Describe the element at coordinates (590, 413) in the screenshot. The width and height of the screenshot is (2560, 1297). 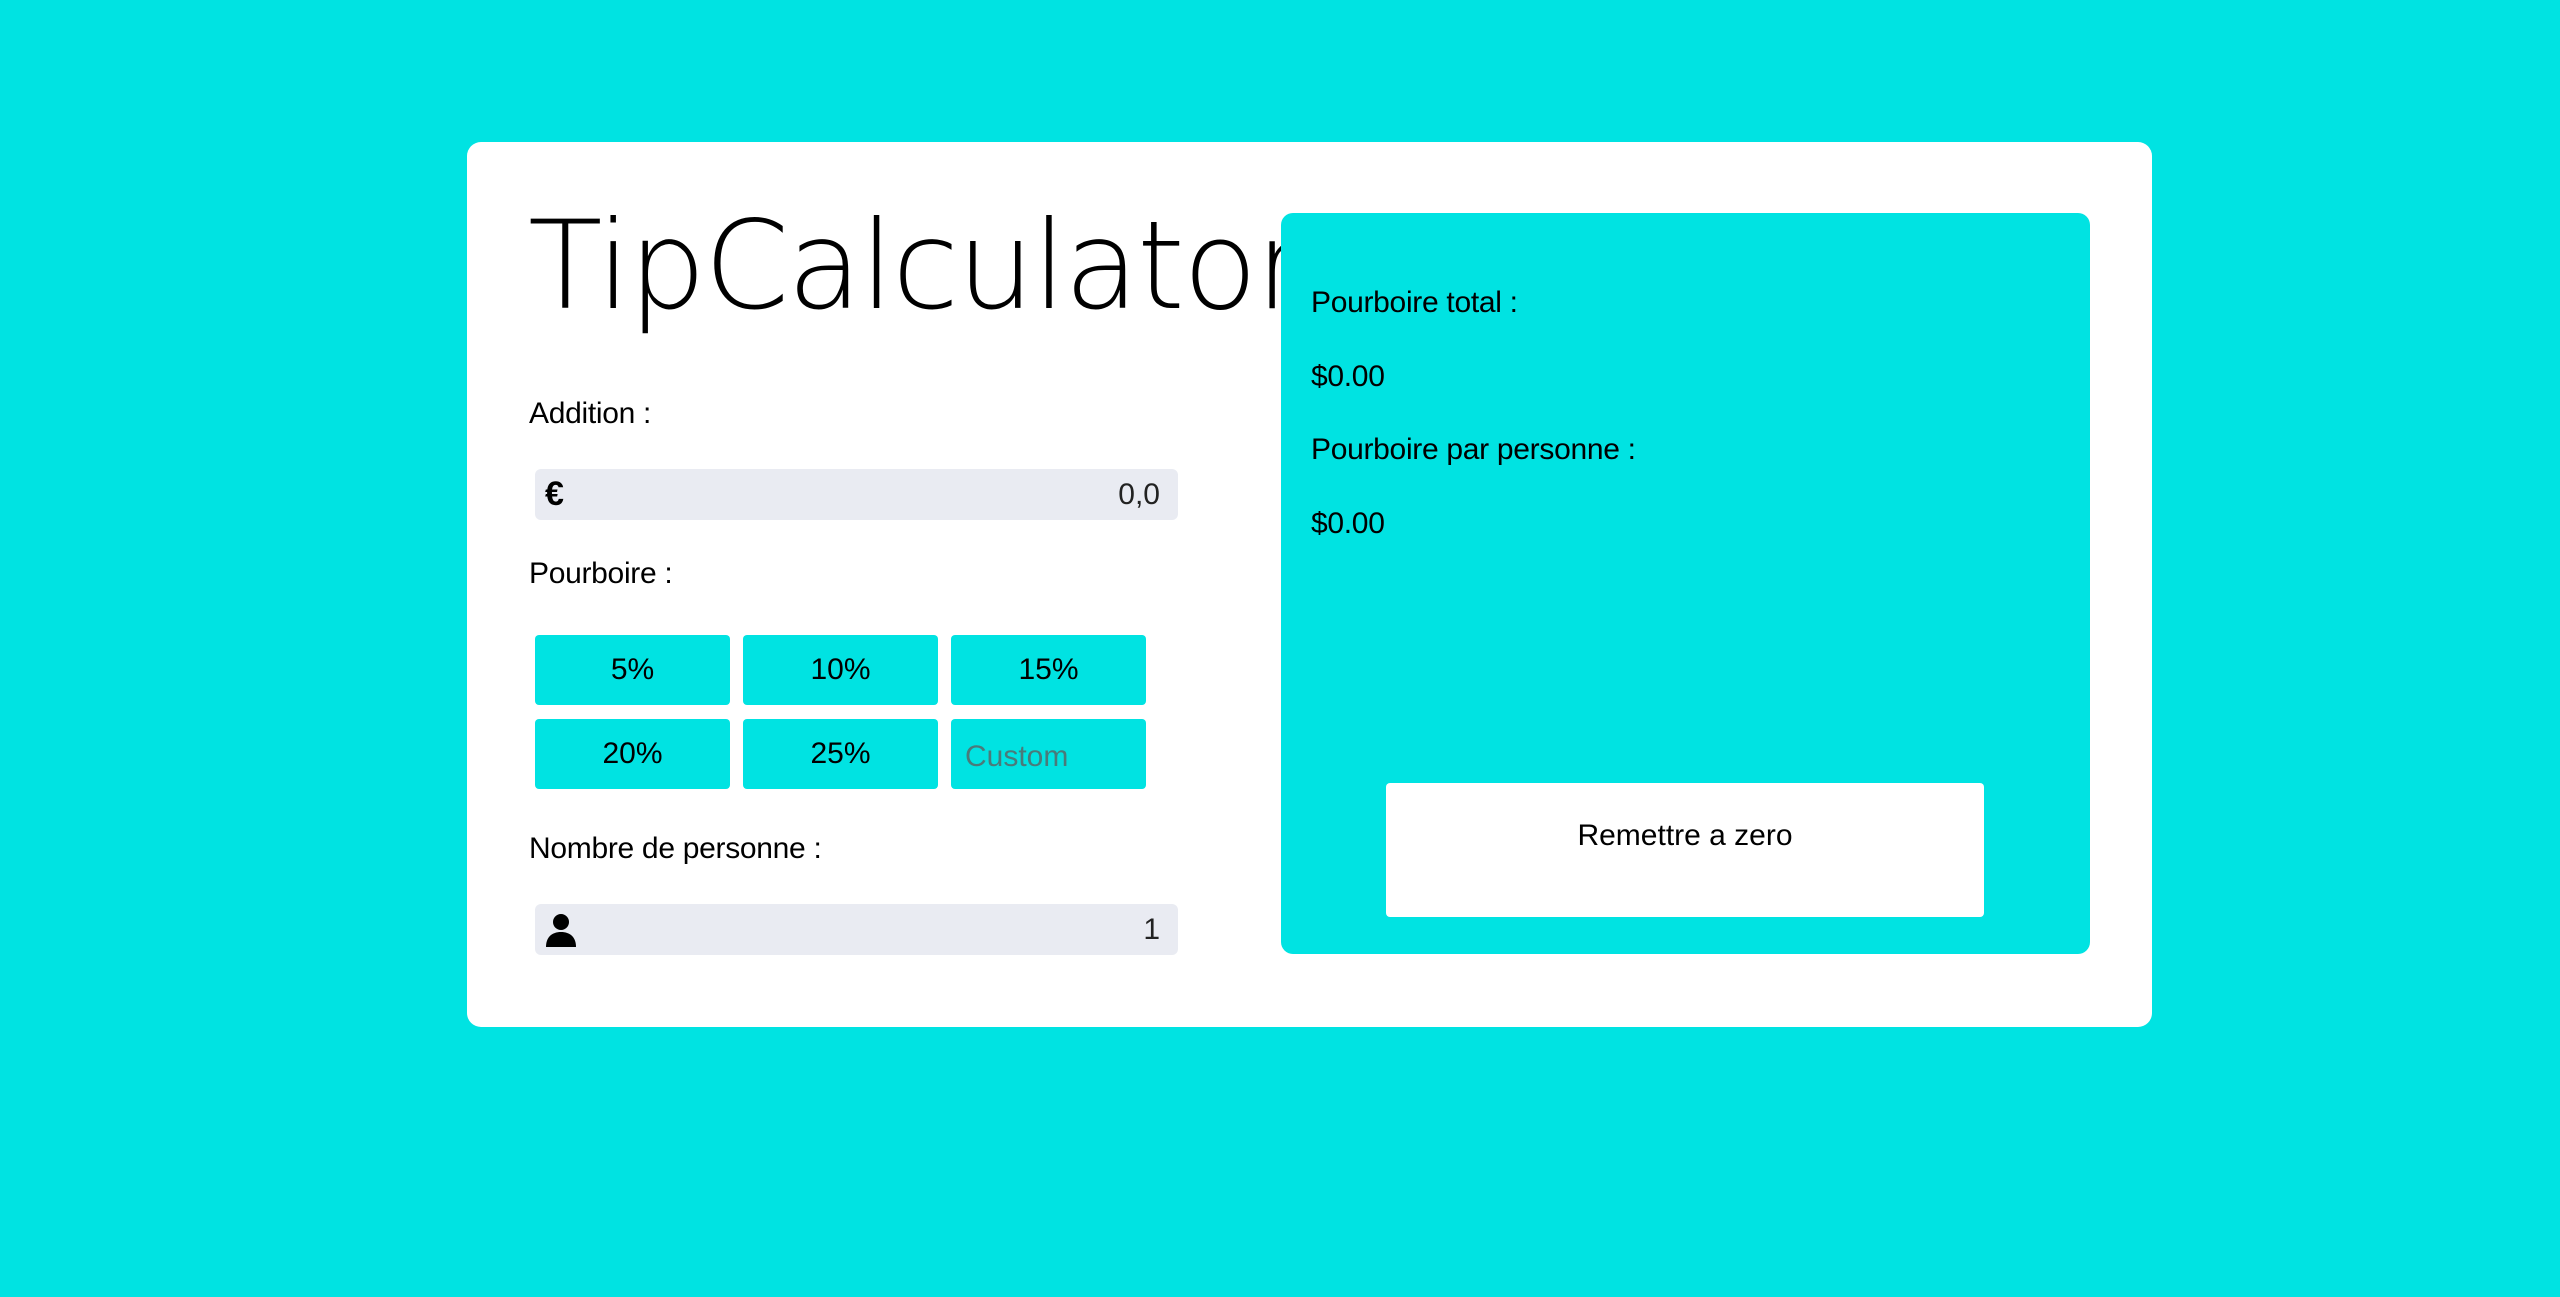
I see `bill-label: Addition :` at that location.